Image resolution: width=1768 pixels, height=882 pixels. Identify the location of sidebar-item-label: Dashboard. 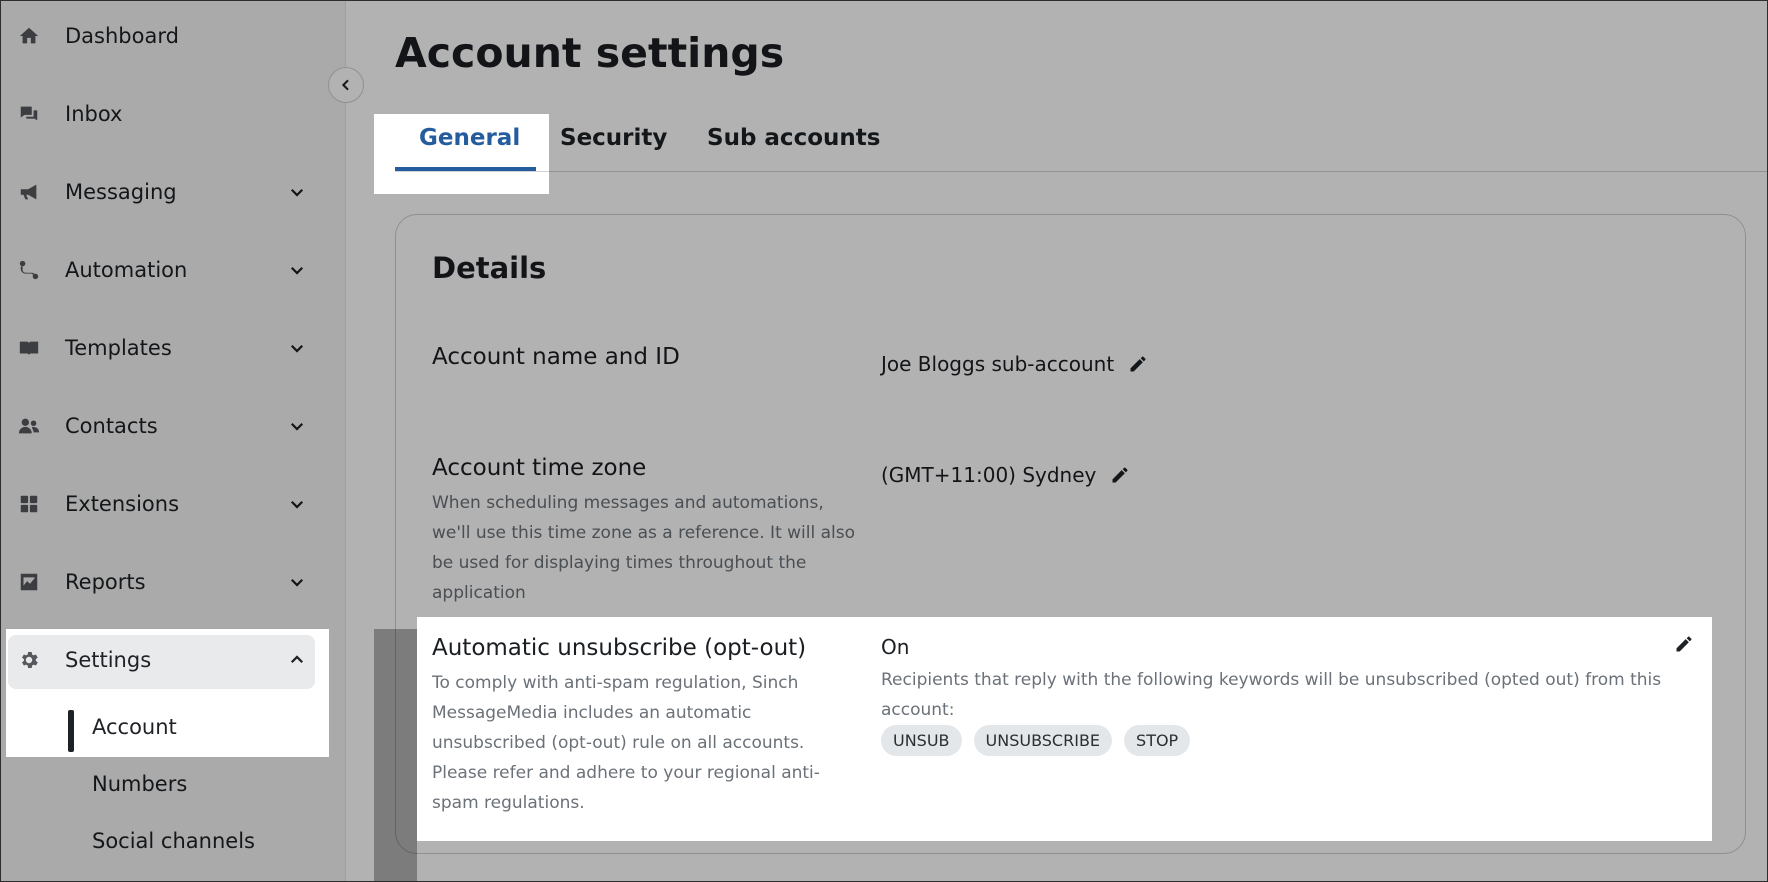
(122, 36).